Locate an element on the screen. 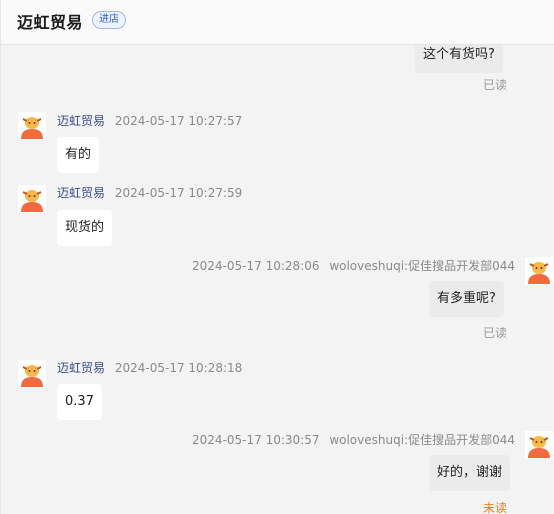 Image resolution: width=554 pixels, height=514 pixels. timestamp: 2024-05-17 10:28:18 is located at coordinates (178, 368).